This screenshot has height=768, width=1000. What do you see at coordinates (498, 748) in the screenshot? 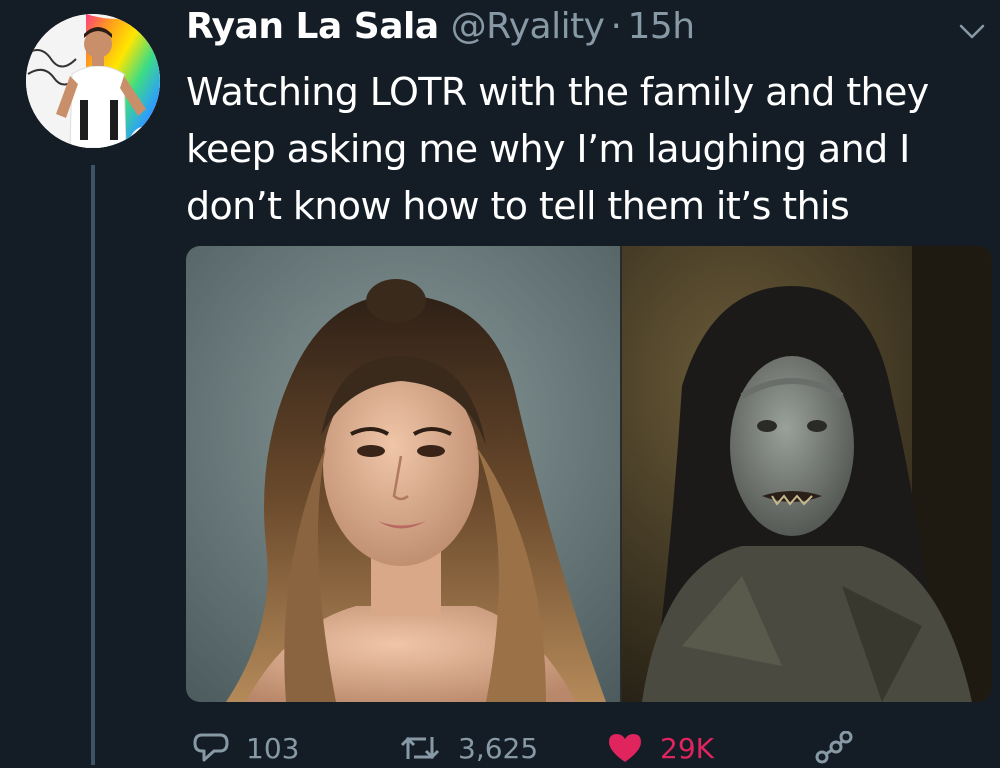
I see `retweet-count: 3,625` at bounding box center [498, 748].